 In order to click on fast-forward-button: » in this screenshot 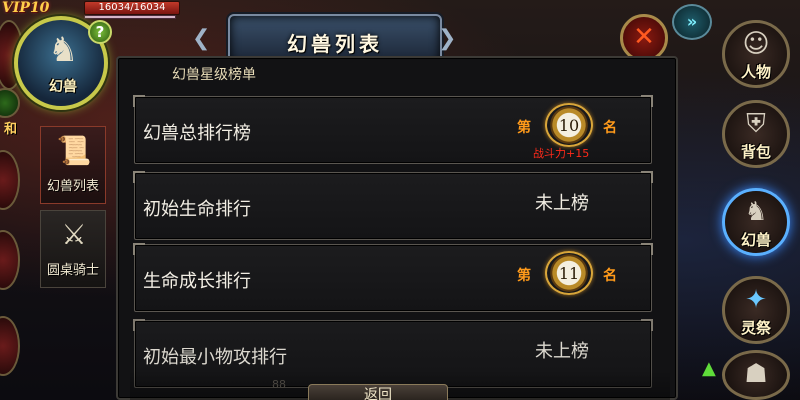, I will do `click(692, 22)`.